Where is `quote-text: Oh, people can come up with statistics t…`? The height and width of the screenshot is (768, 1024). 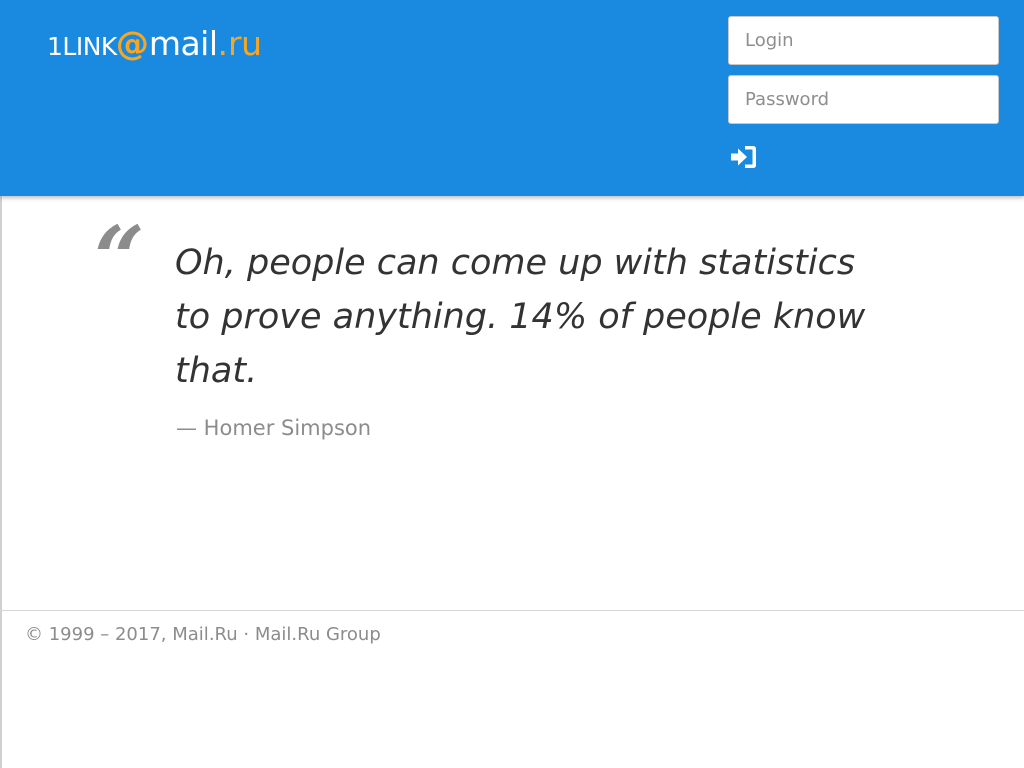
quote-text: Oh, people can come up with statistics t… is located at coordinates (520, 317).